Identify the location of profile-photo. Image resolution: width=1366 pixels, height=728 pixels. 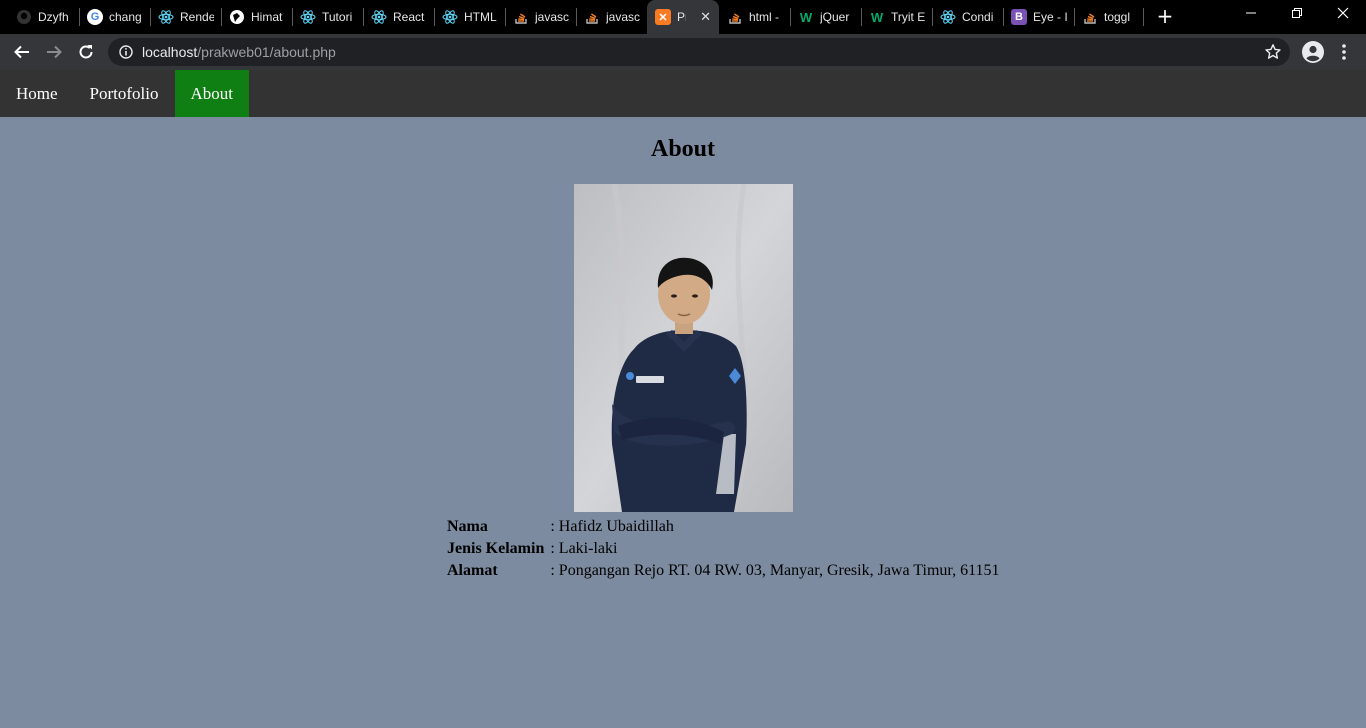
(683, 348).